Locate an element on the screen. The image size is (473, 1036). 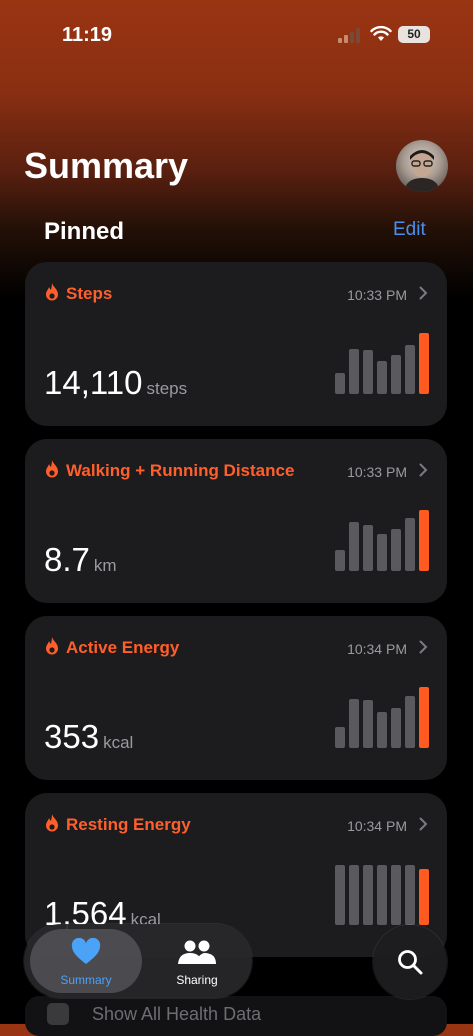
profile-avatar is located at coordinates (422, 166).